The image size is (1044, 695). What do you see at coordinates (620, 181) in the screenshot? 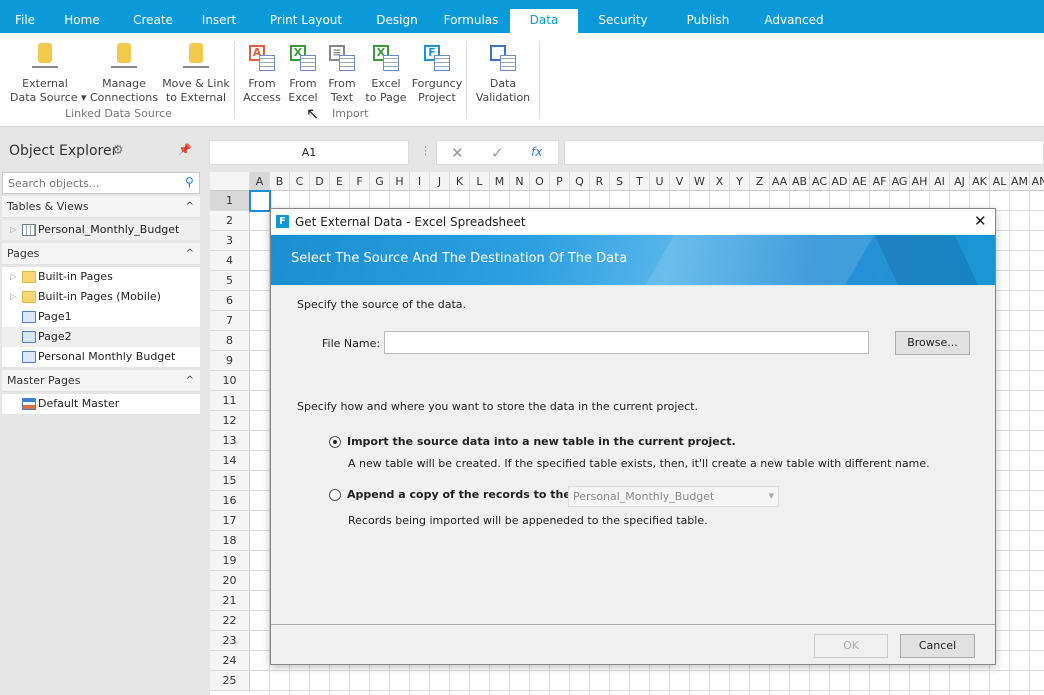
I see `column-header: S` at bounding box center [620, 181].